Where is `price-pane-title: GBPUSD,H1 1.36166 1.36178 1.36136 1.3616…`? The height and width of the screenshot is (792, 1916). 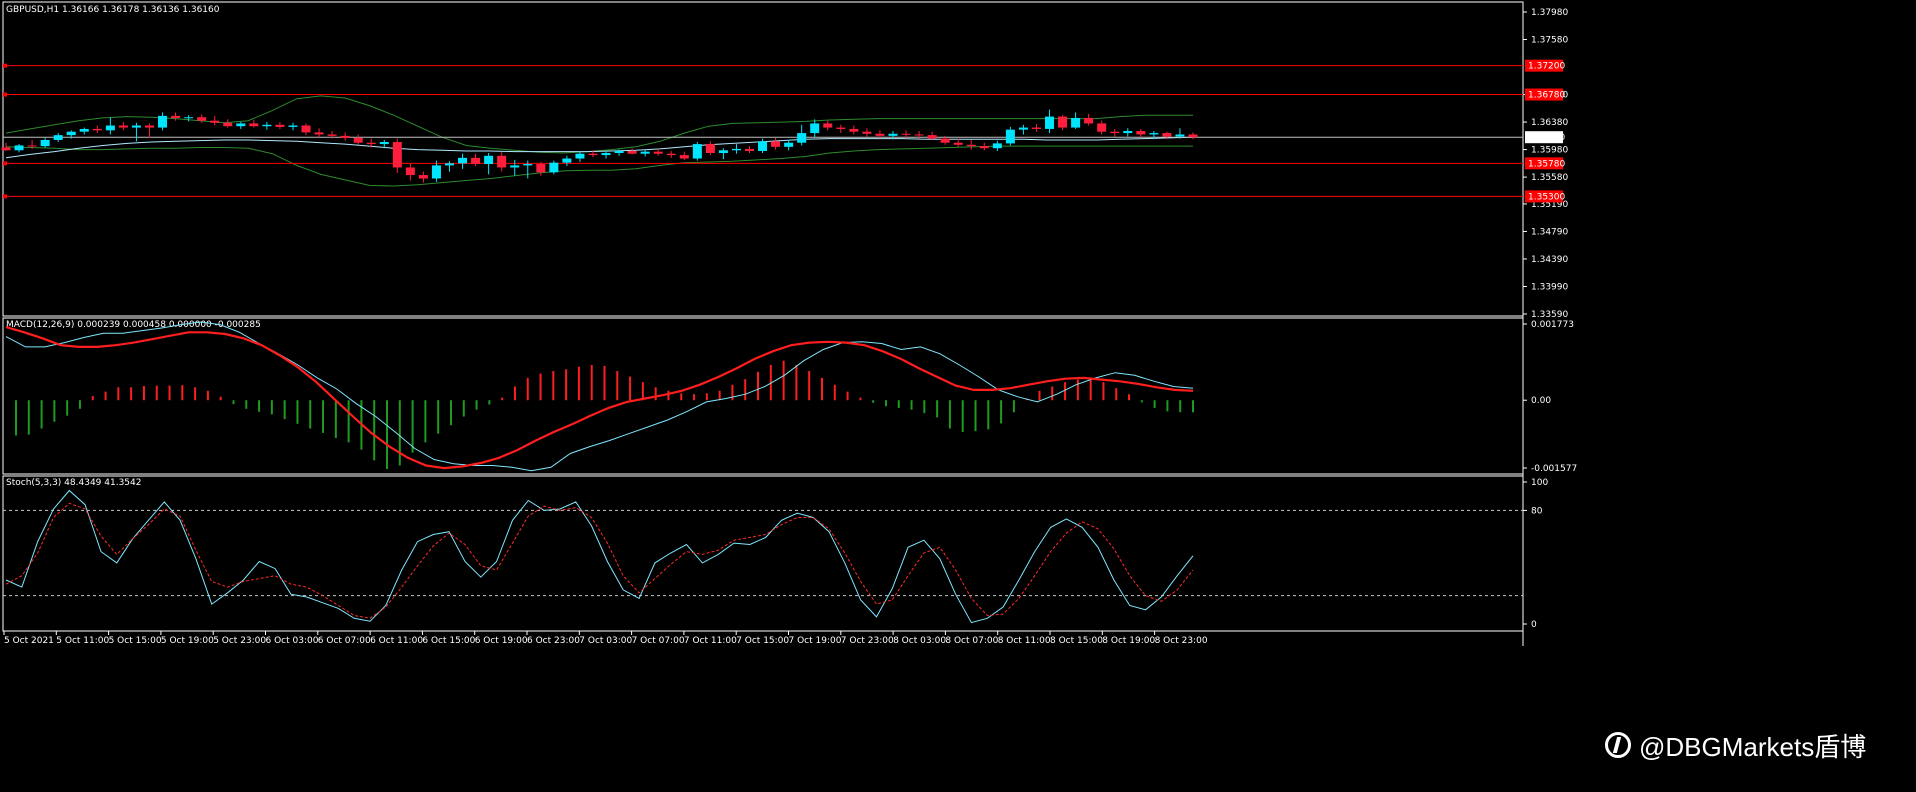
price-pane-title: GBPUSD,H1 1.36166 1.36178 1.36136 1.3616… is located at coordinates (113, 10).